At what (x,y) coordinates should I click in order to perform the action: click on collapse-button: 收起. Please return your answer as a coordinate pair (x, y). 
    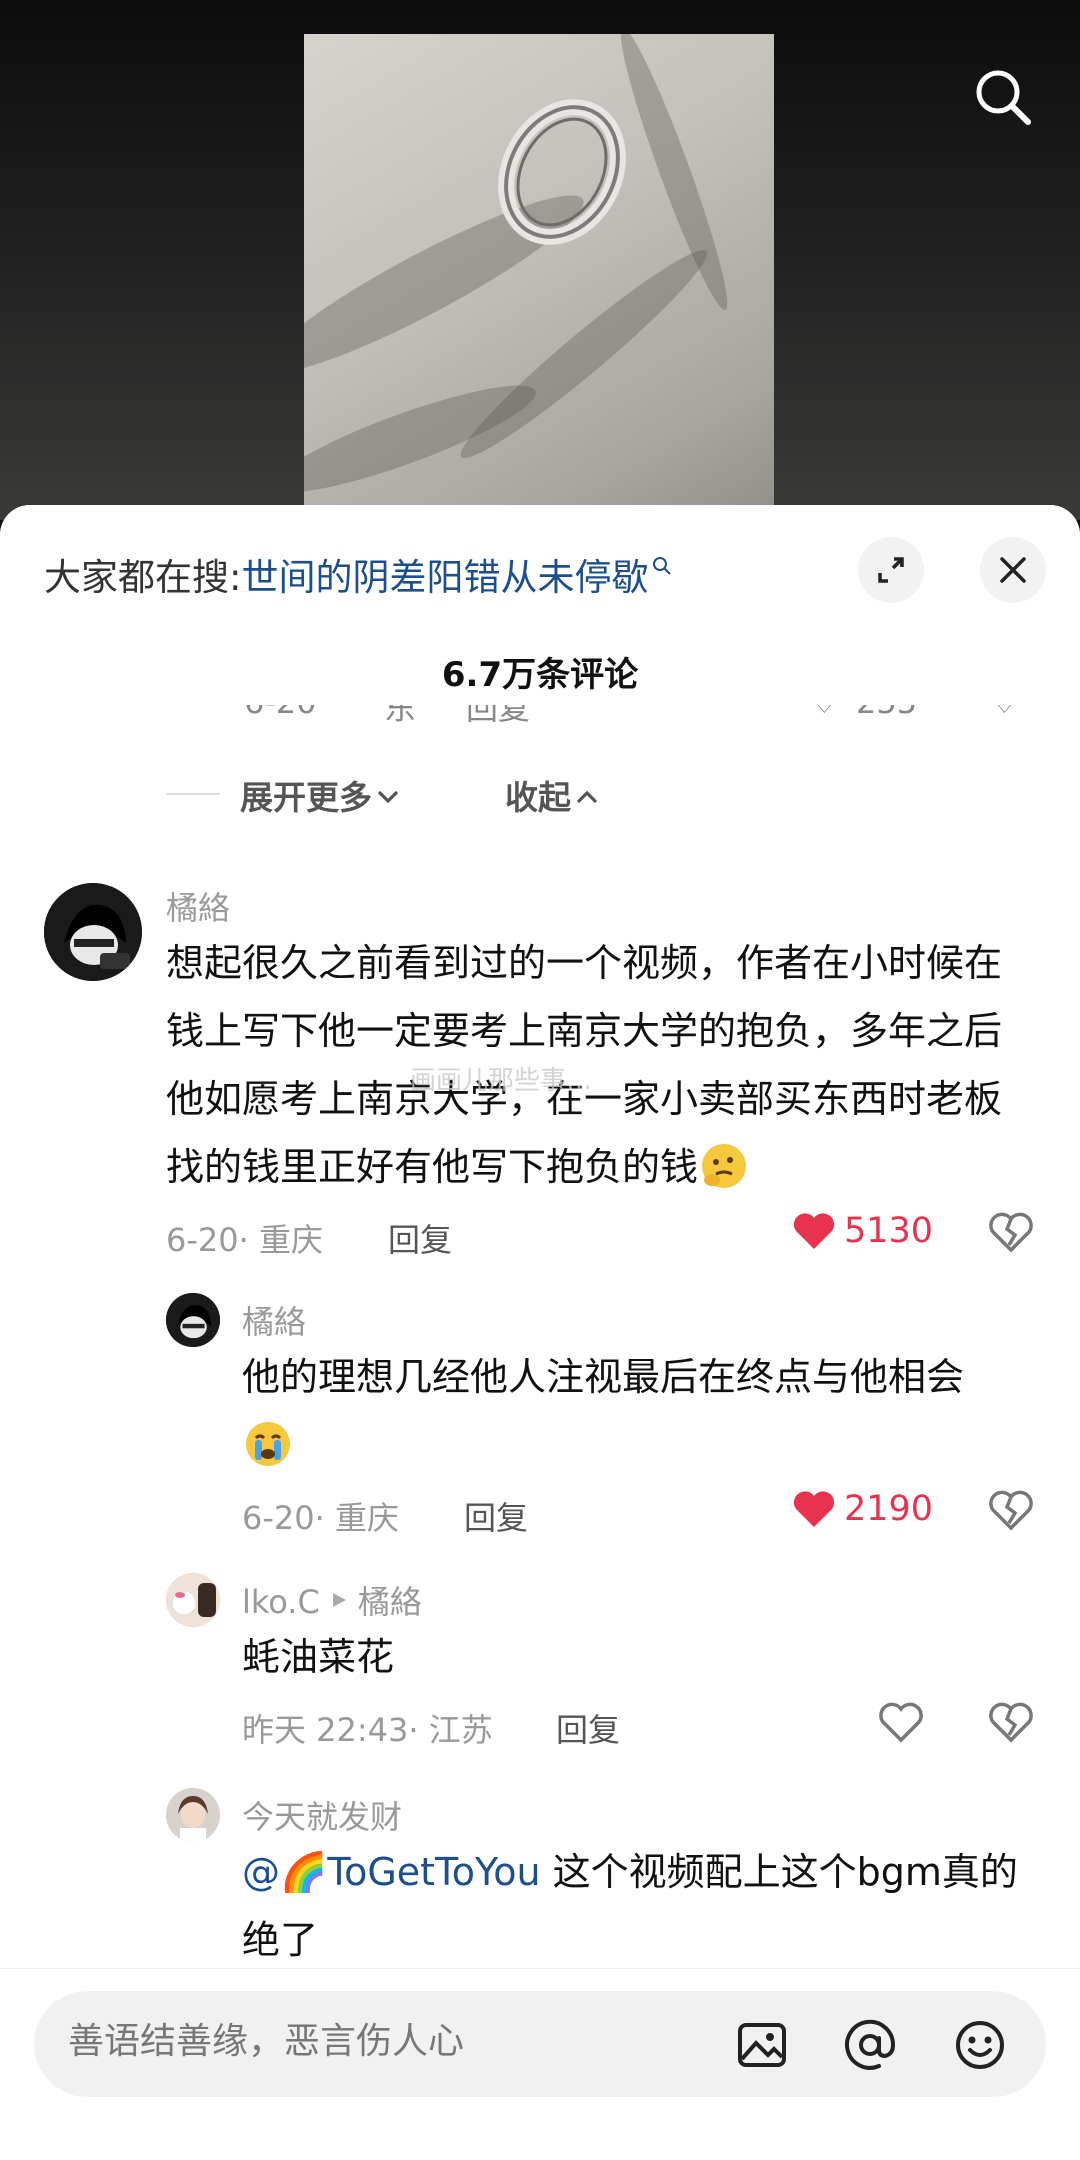
    Looking at the image, I should click on (552, 795).